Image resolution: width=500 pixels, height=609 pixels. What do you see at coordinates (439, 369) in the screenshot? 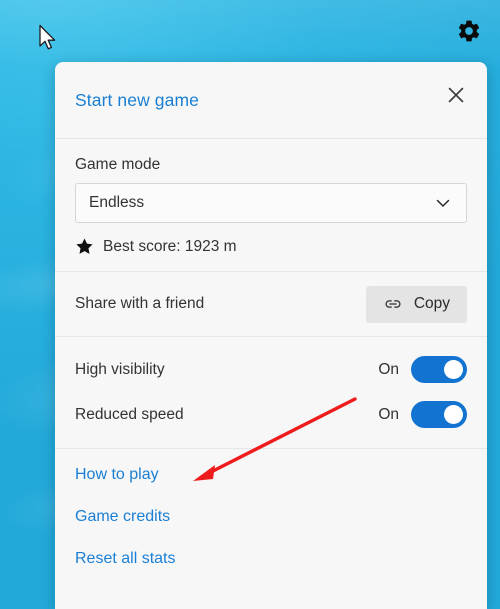
I see `high-visibility-toggle` at bounding box center [439, 369].